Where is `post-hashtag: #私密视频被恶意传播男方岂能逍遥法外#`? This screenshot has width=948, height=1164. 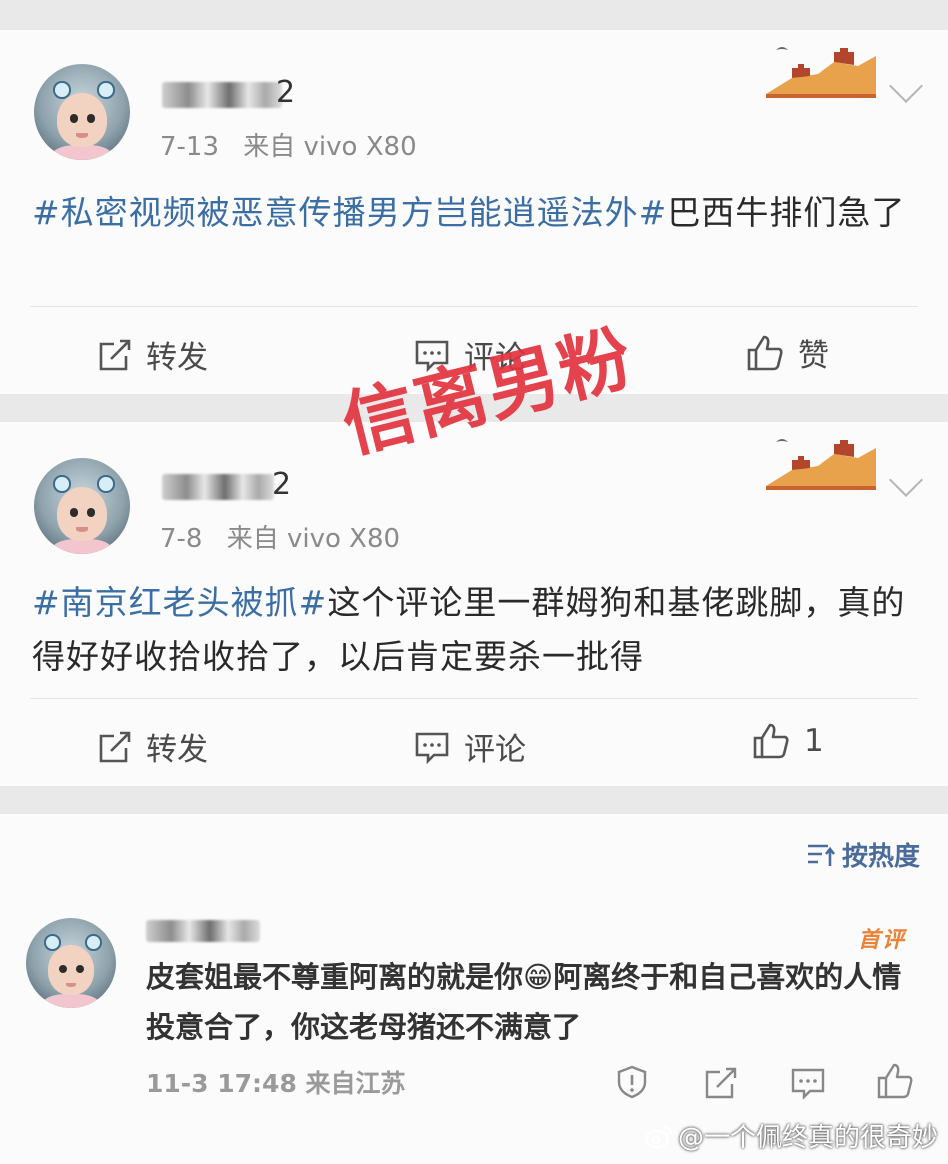 post-hashtag: #私密视频被恶意传播男方岂能逍遥法外# is located at coordinates (349, 212).